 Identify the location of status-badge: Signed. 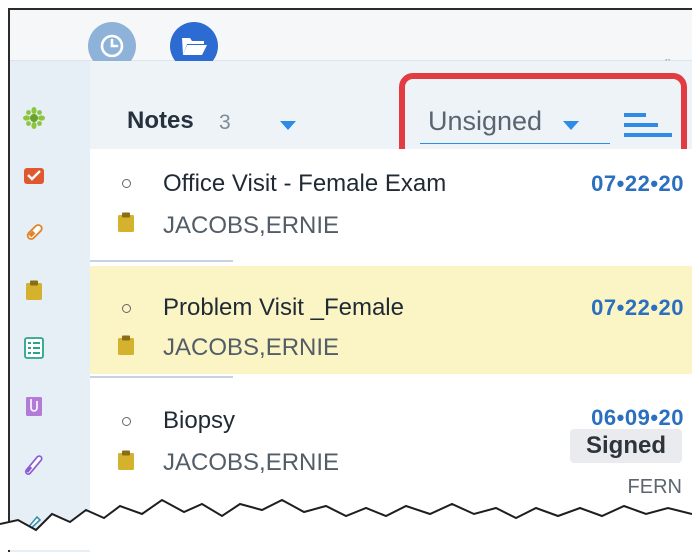
(626, 446).